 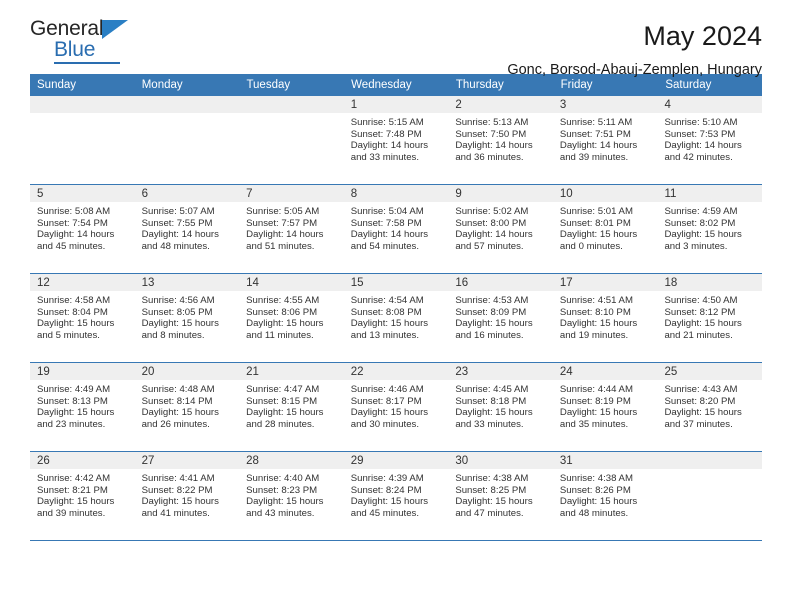 I want to click on day-sunset-text: Sunset: 8:26 PM, so click(x=595, y=490).